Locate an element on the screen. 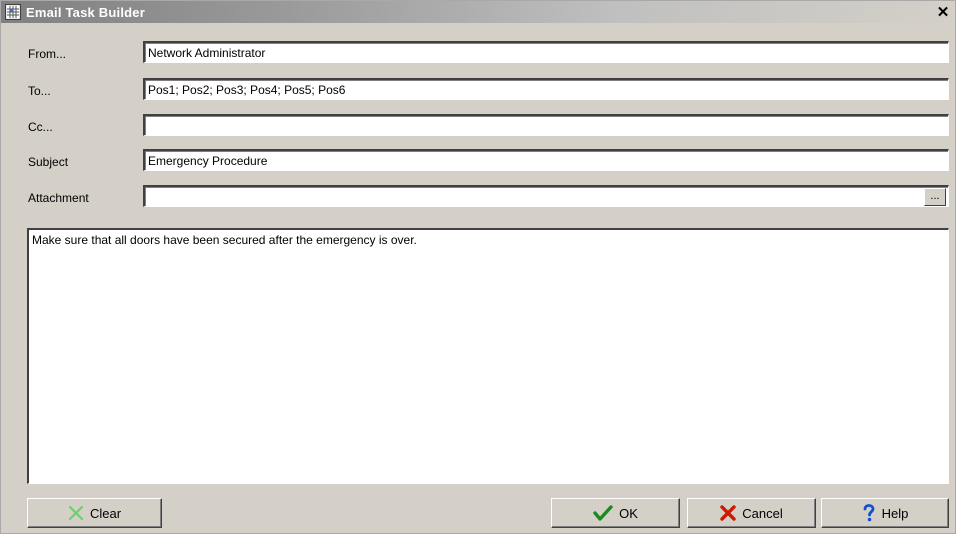 This screenshot has height=534, width=956. title-bar: Email Task Builder ✕ is located at coordinates (478, 12).